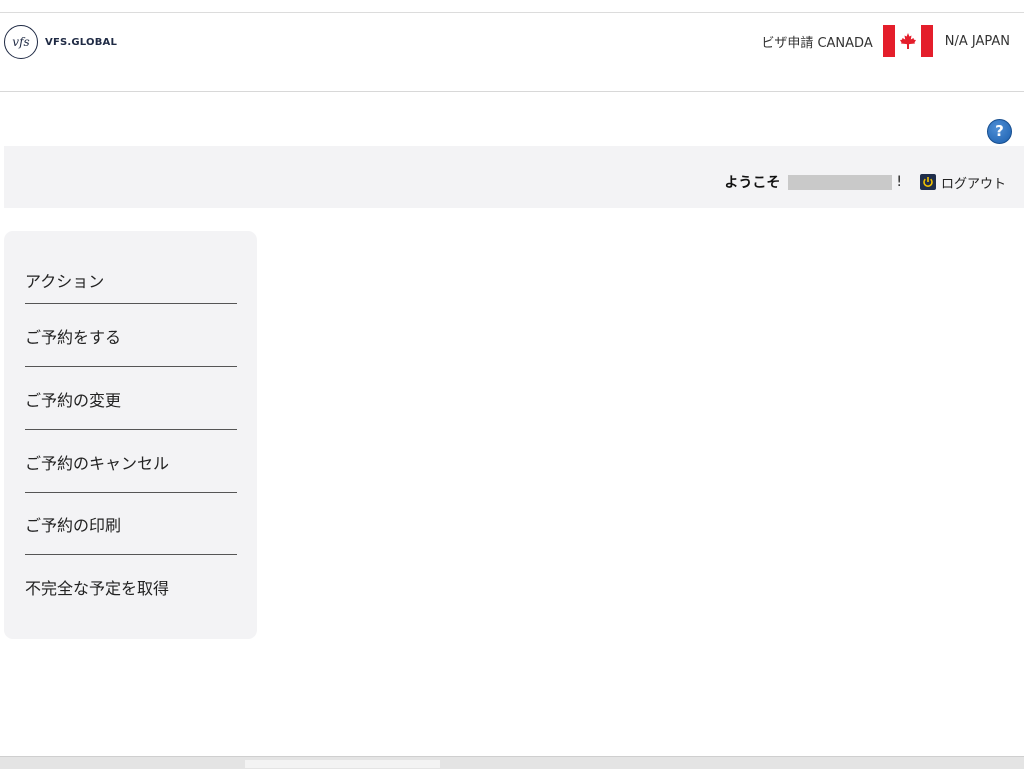  Describe the element at coordinates (514, 177) in the screenshot. I see `welcome-bar: ようこそ ! ログアウト` at that location.